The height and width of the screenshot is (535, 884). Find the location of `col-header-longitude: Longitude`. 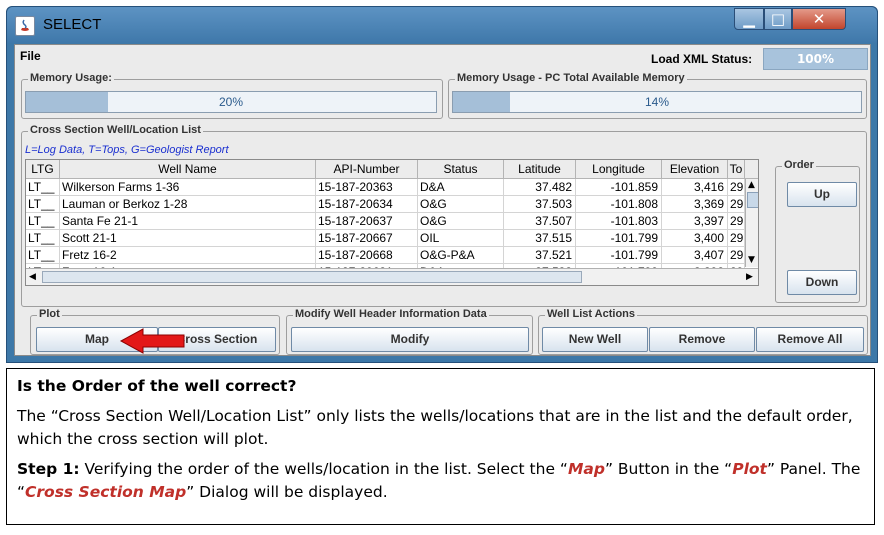

col-header-longitude: Longitude is located at coordinates (619, 169).